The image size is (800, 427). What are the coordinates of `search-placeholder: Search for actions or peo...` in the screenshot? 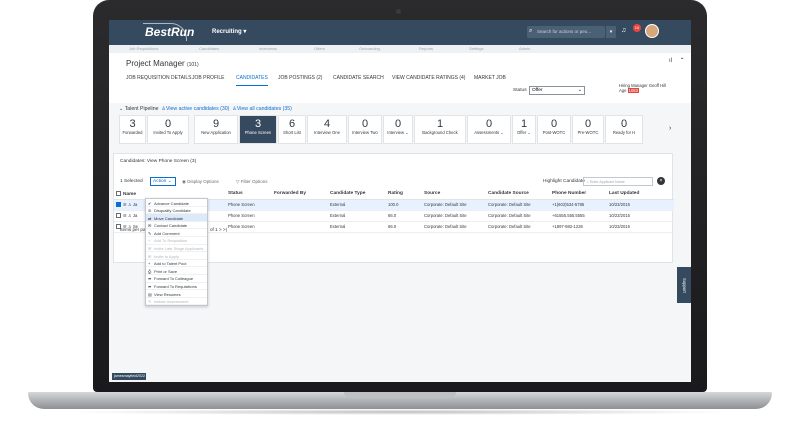 It's located at (564, 31).